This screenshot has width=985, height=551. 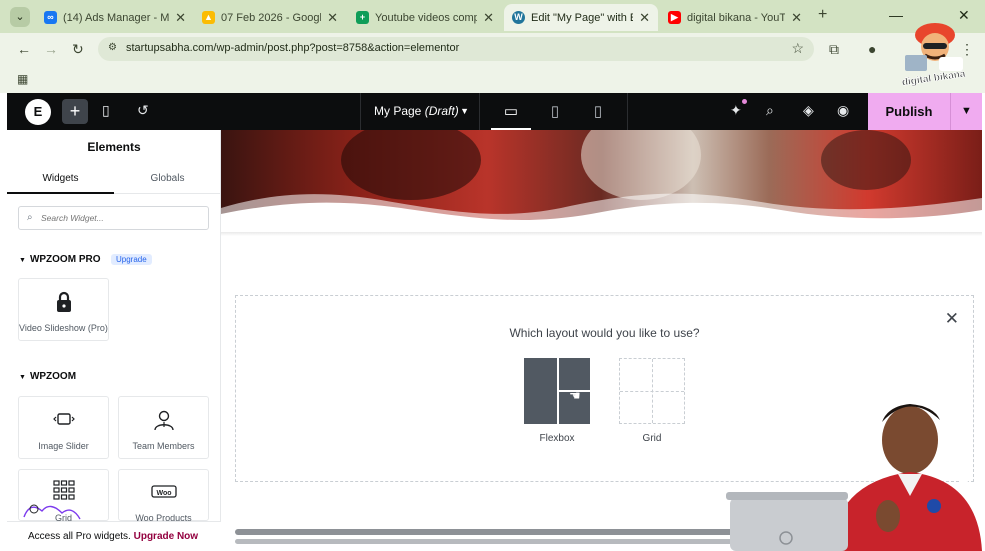 I want to click on responsive-mode-switcher: ▭ ▯ ▯, so click(x=554, y=111).